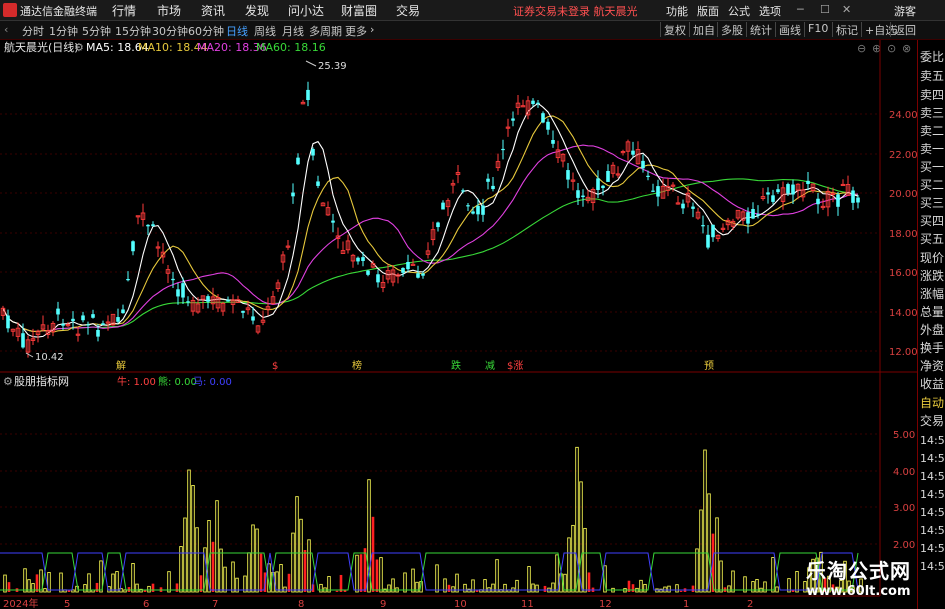 The width and height of the screenshot is (945, 609). Describe the element at coordinates (932, 95) in the screenshot. I see `side-label: 卖四` at that location.